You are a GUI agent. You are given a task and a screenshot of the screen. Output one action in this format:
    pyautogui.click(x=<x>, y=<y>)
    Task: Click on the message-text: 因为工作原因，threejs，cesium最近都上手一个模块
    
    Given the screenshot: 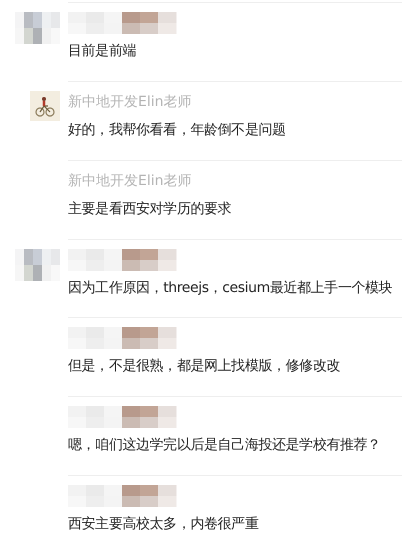 What is the action you would take?
    pyautogui.click(x=230, y=288)
    